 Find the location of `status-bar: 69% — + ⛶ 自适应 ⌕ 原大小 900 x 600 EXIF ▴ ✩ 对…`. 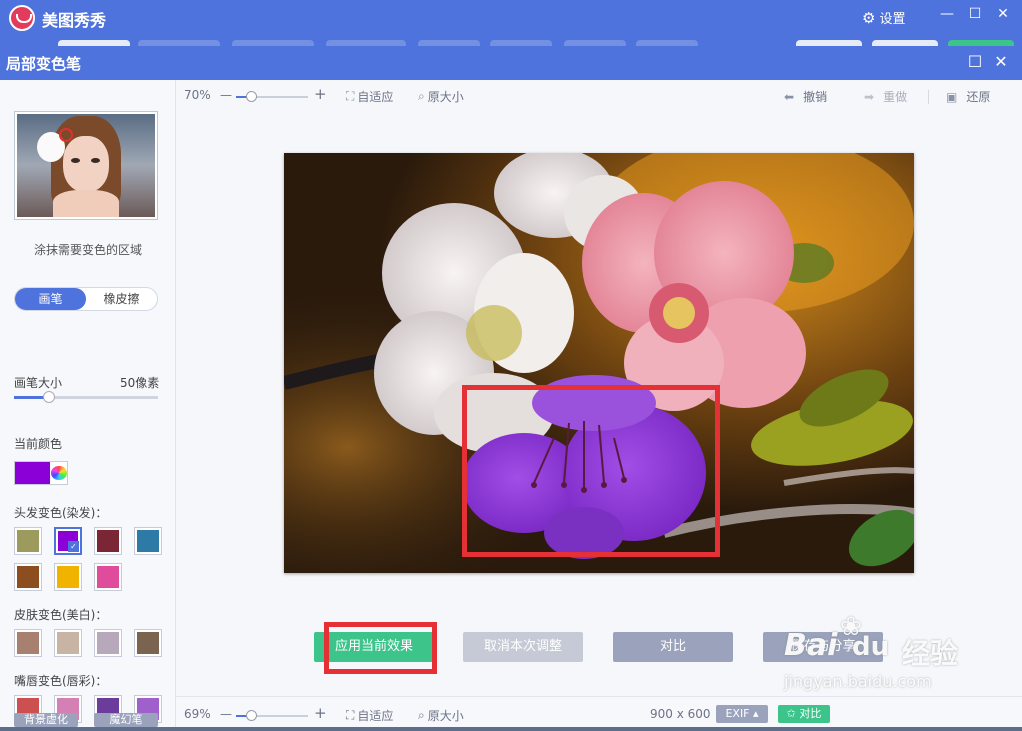

status-bar: 69% — + ⛶ 自适应 ⌕ 原大小 900 x 600 EXIF ▴ ✩ 对… is located at coordinates (599, 713).